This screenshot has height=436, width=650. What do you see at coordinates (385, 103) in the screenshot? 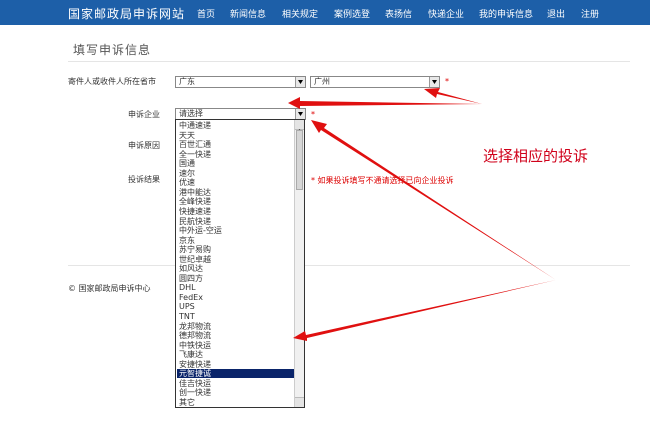
I see `arrow-to-company-select` at bounding box center [385, 103].